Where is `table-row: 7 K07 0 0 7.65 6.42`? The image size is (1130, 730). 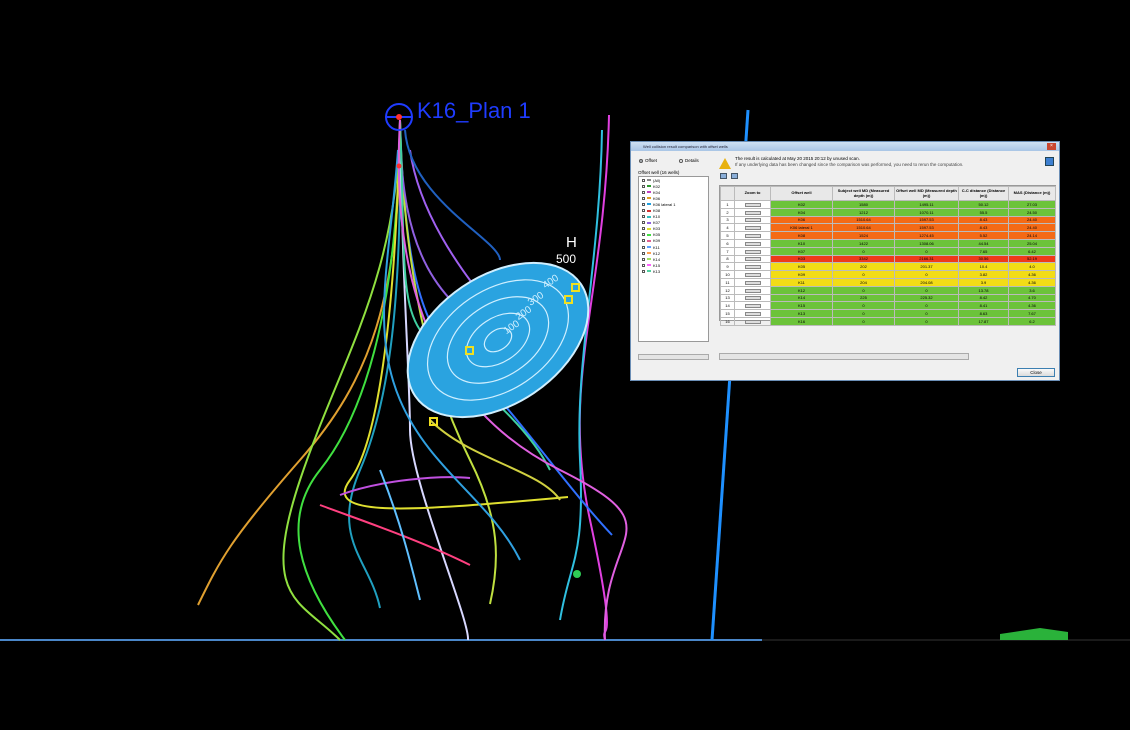
table-row: 7 K07 0 0 7.65 6.42 is located at coordinates (888, 251).